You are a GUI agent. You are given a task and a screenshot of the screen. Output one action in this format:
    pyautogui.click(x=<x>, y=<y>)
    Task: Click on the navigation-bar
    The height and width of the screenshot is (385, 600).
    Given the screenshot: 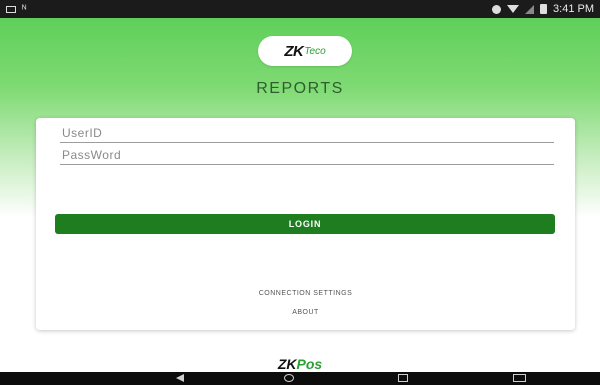 What is the action you would take?
    pyautogui.click(x=300, y=378)
    